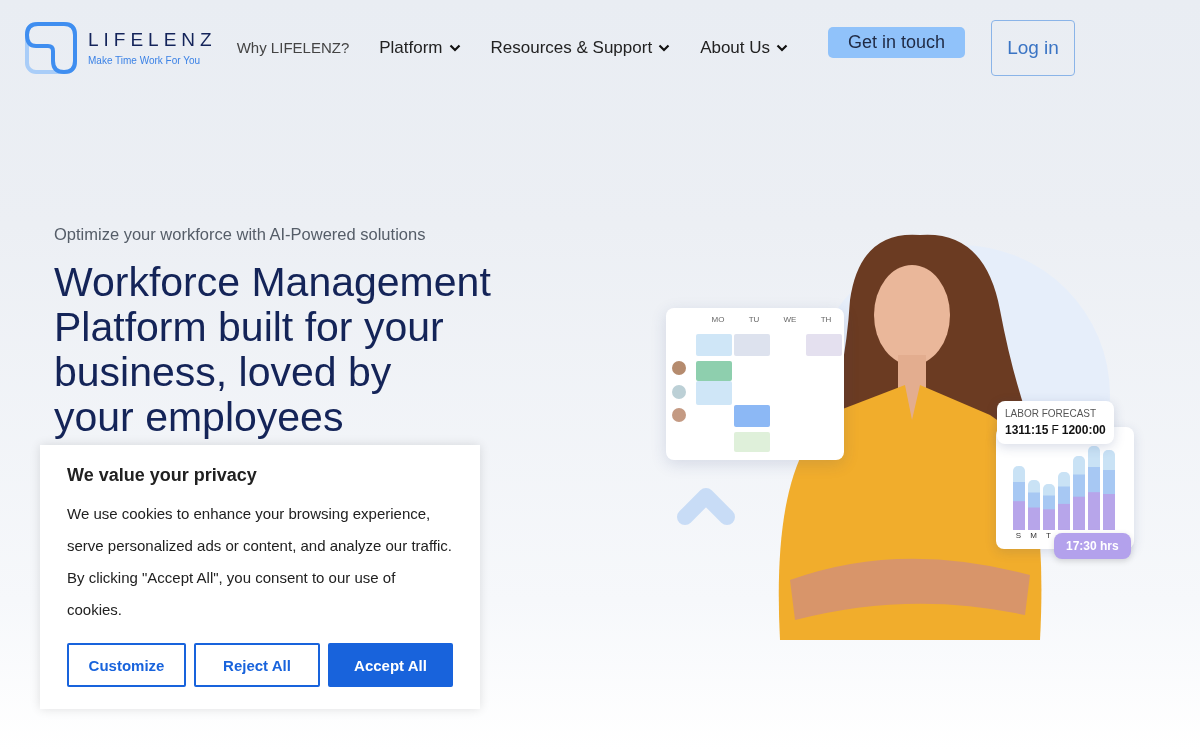  I want to click on day-label: TH, so click(826, 319).